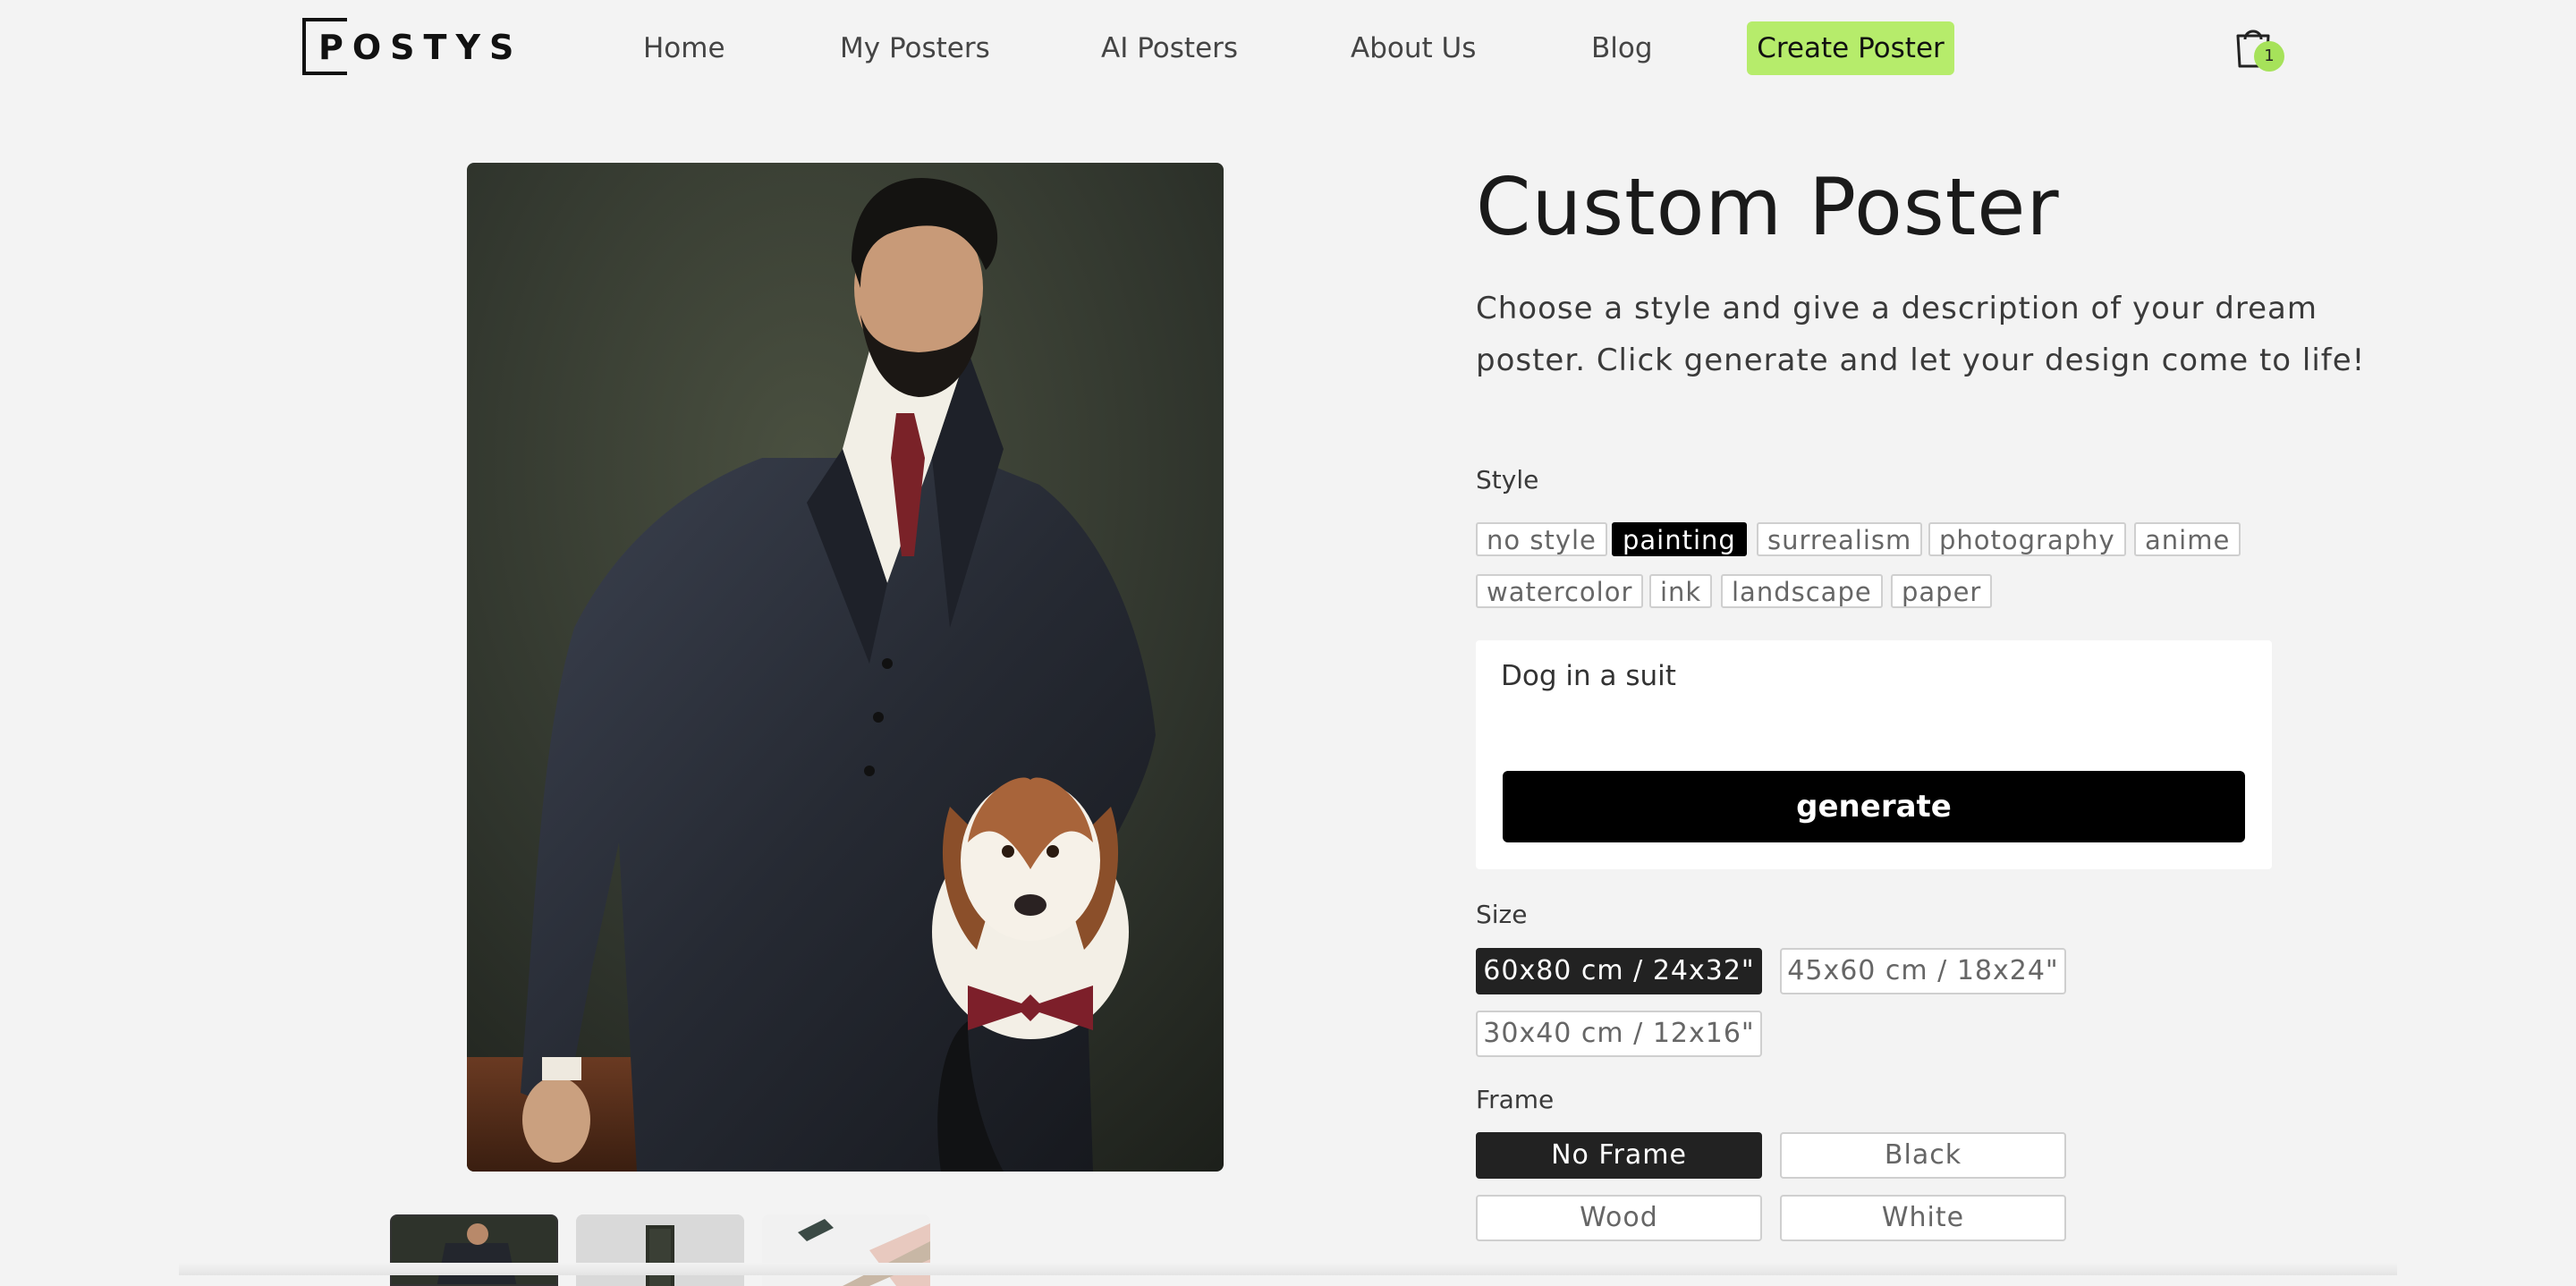 The width and height of the screenshot is (2576, 1286). What do you see at coordinates (1874, 806) in the screenshot?
I see `generate-button: generate` at bounding box center [1874, 806].